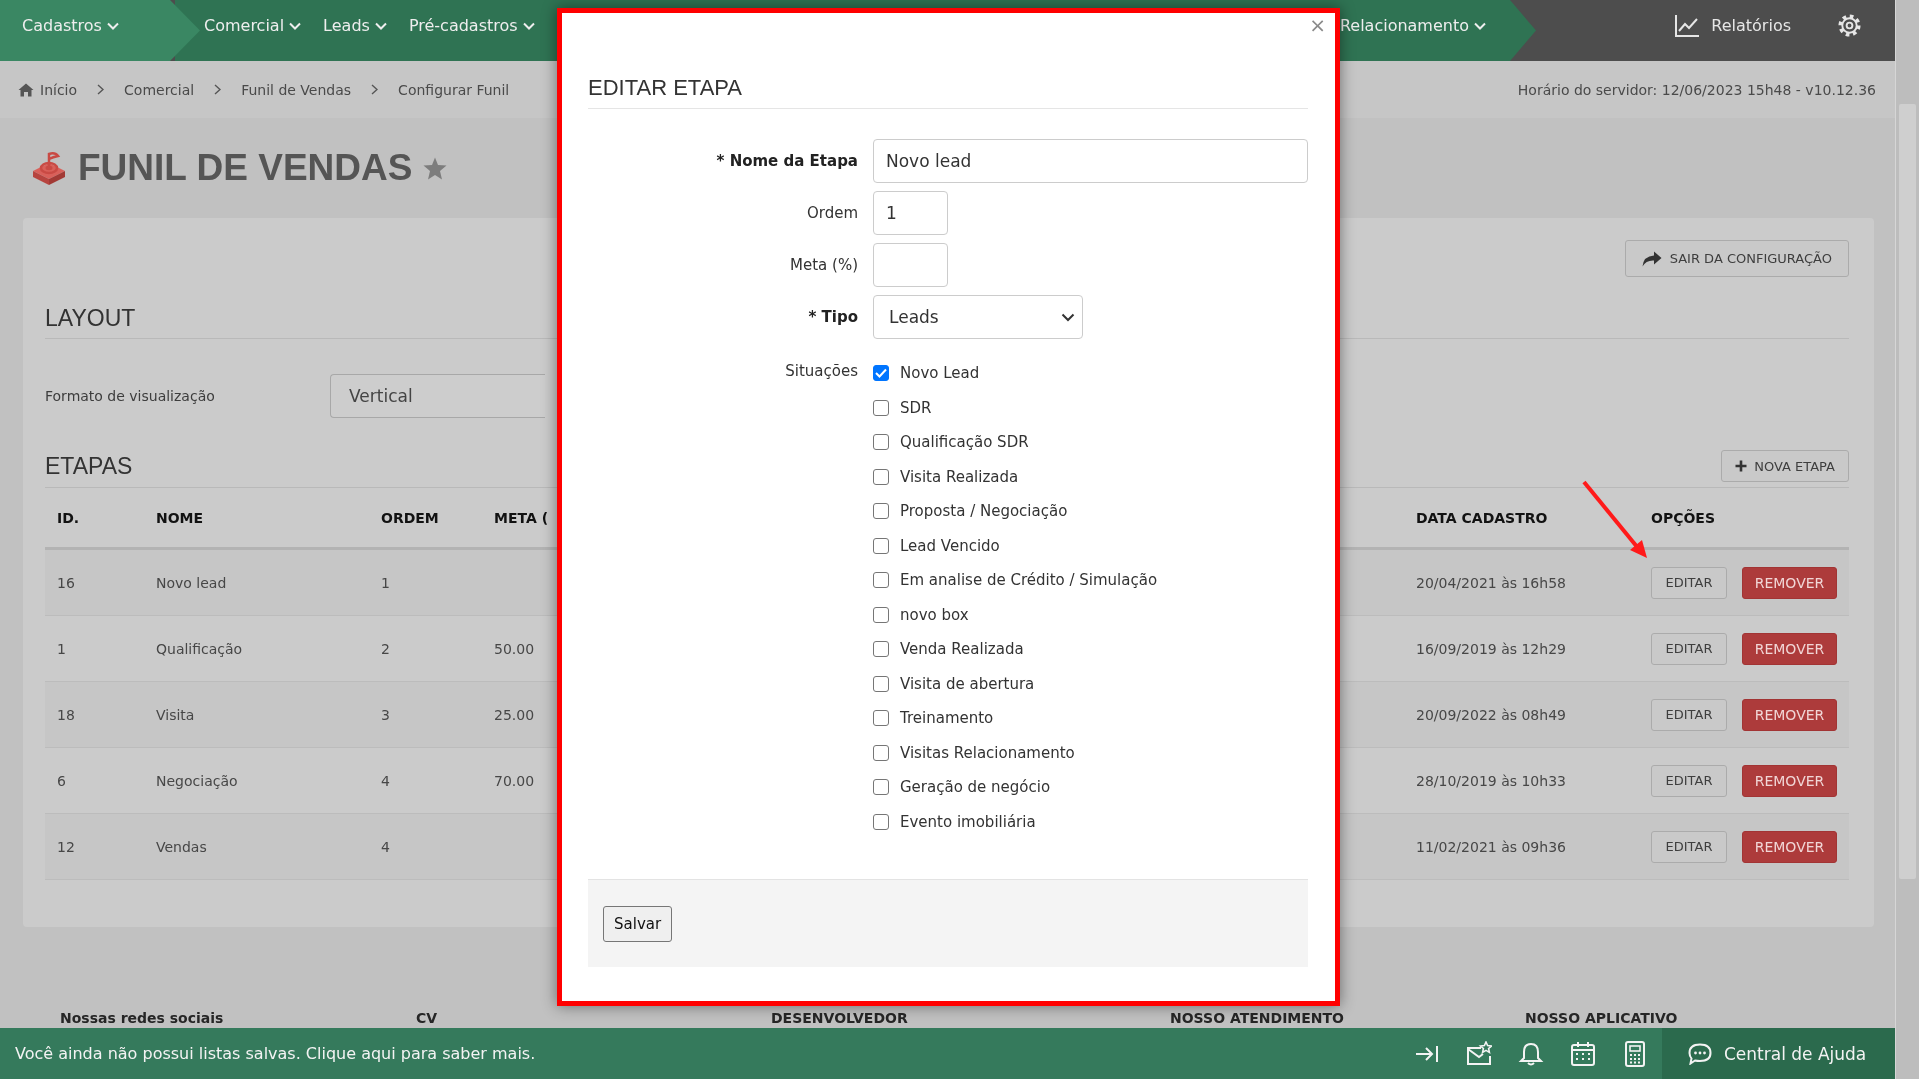 Image resolution: width=1919 pixels, height=1079 pixels. What do you see at coordinates (471, 25) in the screenshot?
I see `nav-menu-item: Pré-cadastros` at bounding box center [471, 25].